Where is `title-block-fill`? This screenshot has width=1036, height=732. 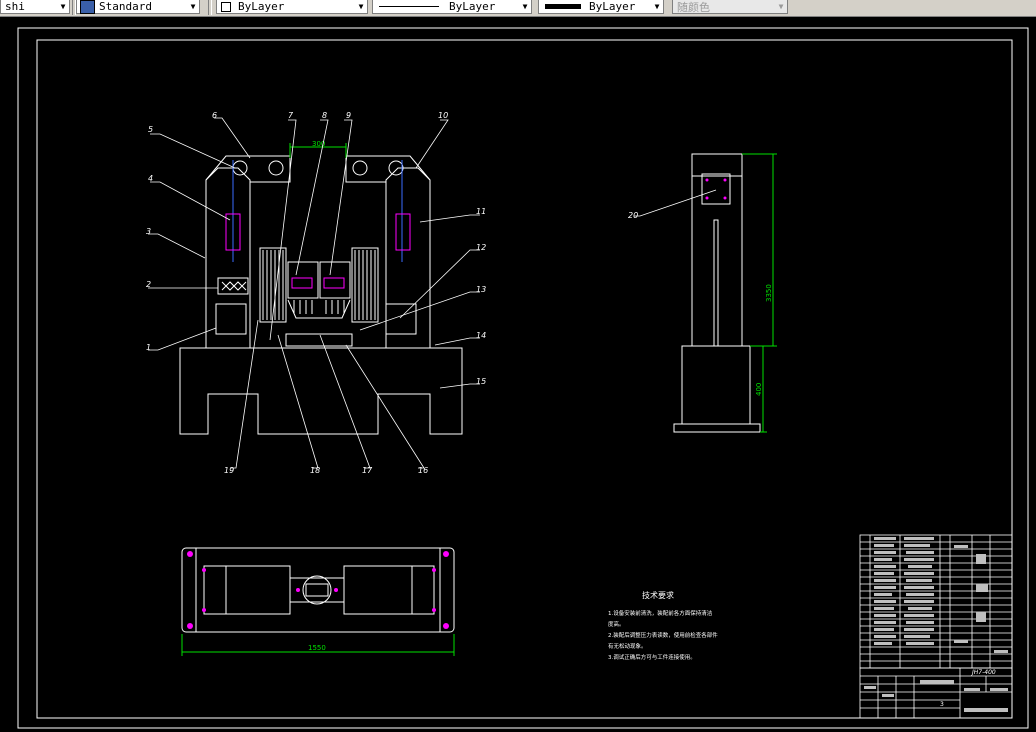
title-block-fill is located at coordinates (936, 696).